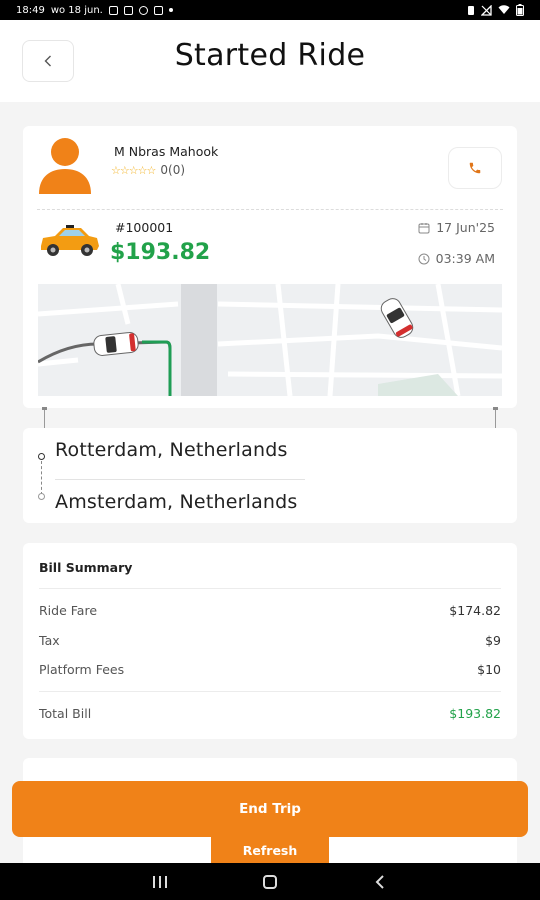  Describe the element at coordinates (160, 881) in the screenshot. I see `recents-icon` at that location.